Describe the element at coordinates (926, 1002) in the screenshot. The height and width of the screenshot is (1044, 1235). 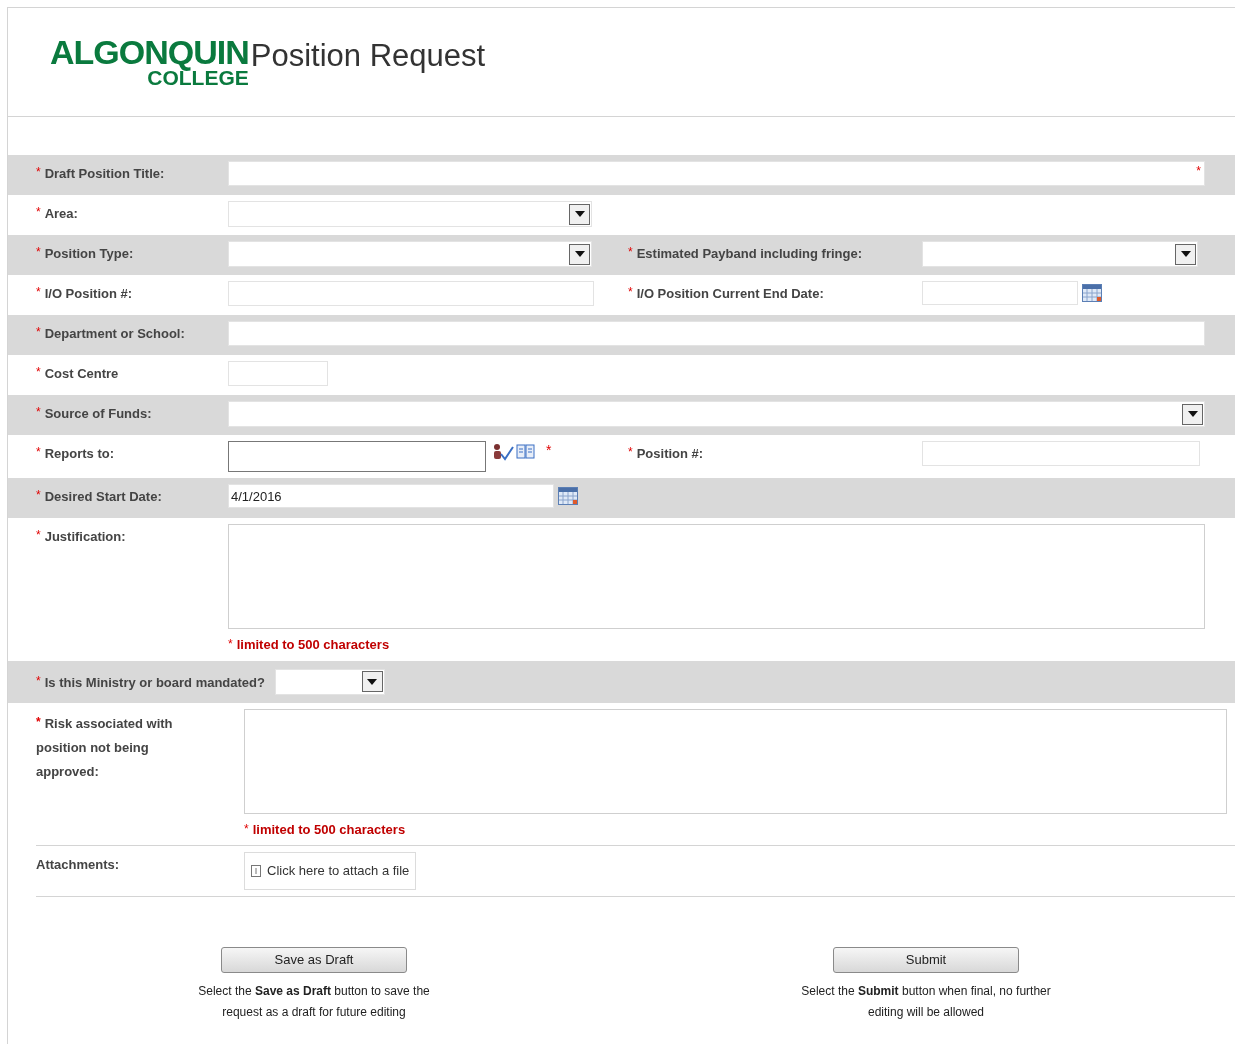
I see `action-help-text: Select the Submit button when final, no further editing will be allowed` at that location.